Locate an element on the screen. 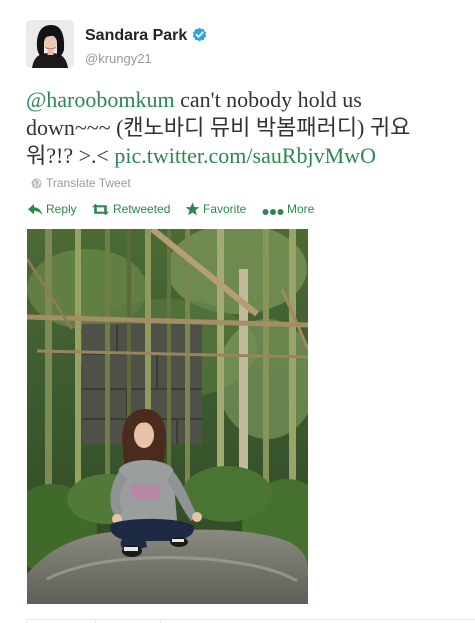  translate-tweet: Translate Tweet is located at coordinates (81, 183).